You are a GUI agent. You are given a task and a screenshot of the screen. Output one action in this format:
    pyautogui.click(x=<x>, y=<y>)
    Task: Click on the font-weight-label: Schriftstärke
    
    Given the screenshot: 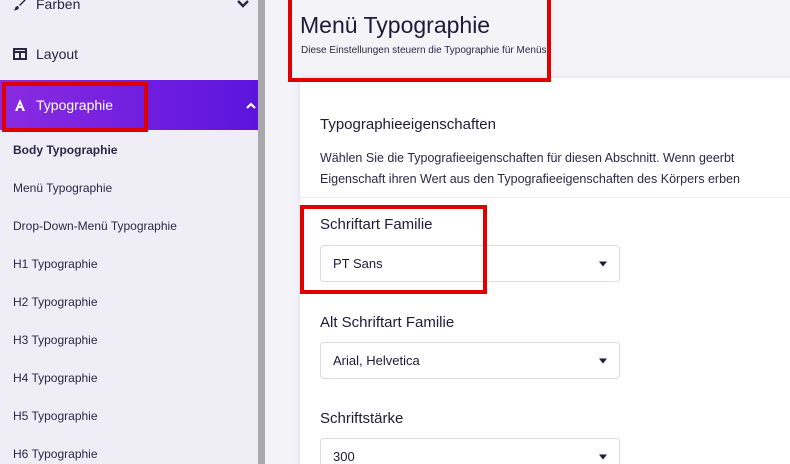 What is the action you would take?
    pyautogui.click(x=362, y=418)
    